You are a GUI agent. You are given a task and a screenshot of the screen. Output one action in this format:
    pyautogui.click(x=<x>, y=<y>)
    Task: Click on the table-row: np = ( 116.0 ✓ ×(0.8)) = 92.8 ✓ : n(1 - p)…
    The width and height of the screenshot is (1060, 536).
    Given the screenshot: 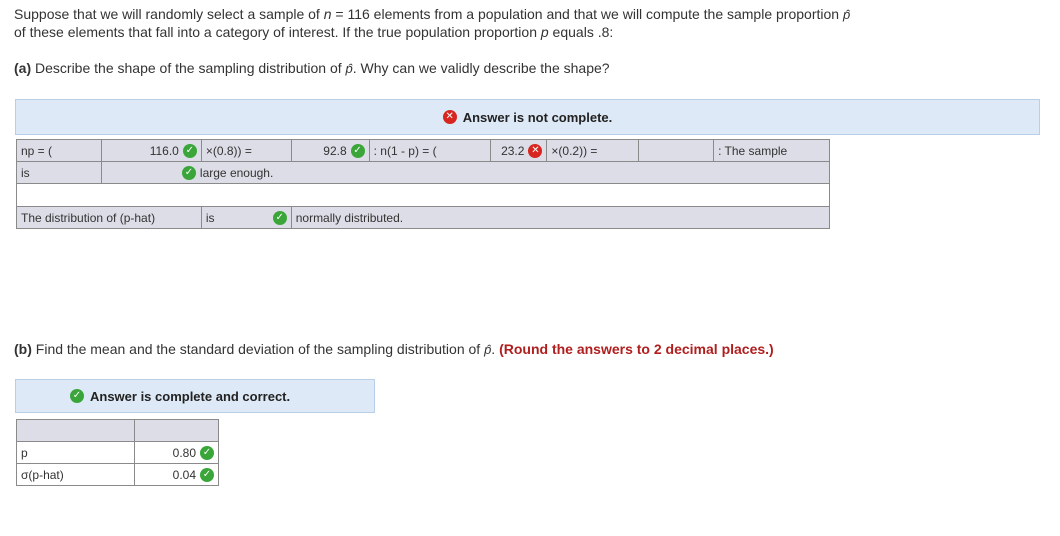 What is the action you would take?
    pyautogui.click(x=423, y=150)
    